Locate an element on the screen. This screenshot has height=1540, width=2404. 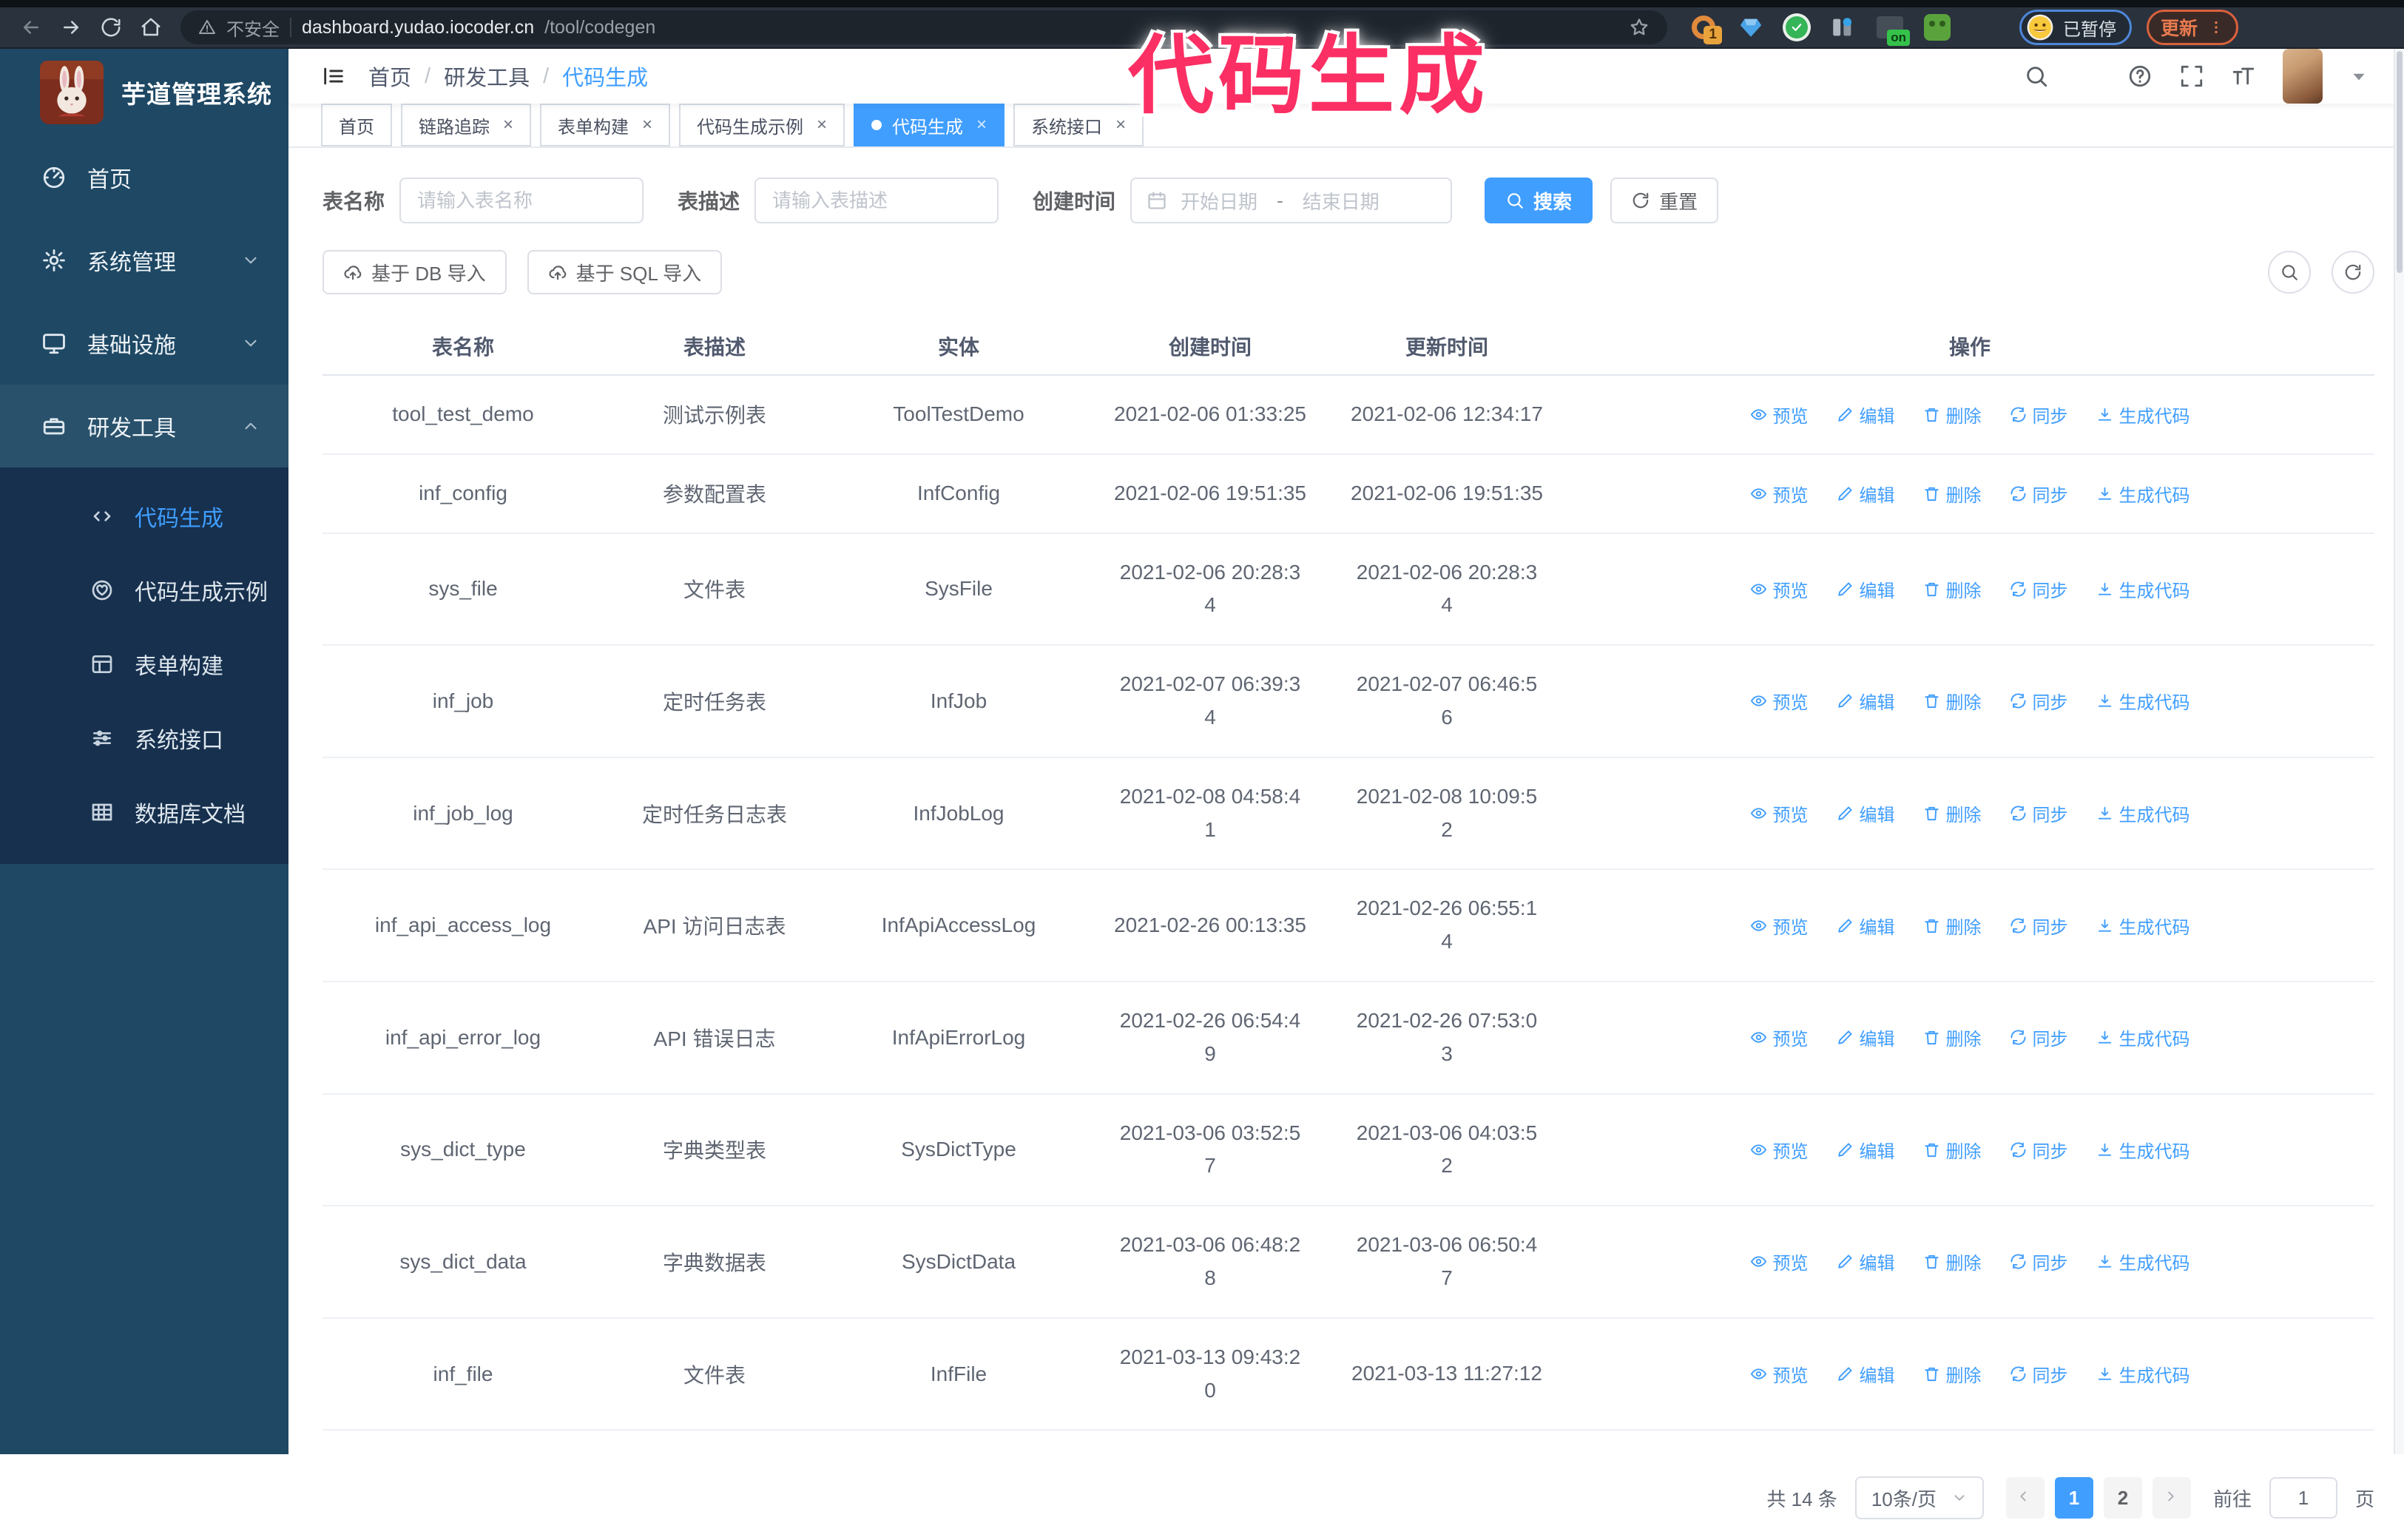
sidebar-subitem-3: 系统接口 is located at coordinates (144, 738).